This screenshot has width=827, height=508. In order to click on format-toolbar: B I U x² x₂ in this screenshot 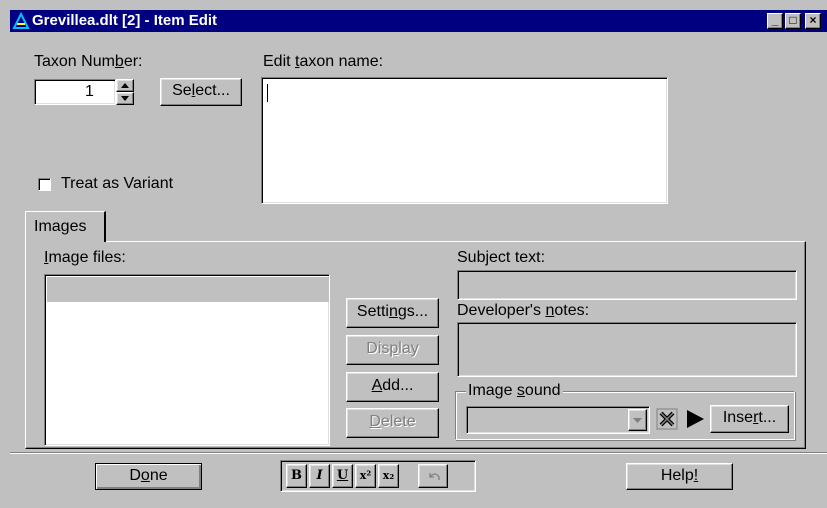, I will do `click(378, 476)`.